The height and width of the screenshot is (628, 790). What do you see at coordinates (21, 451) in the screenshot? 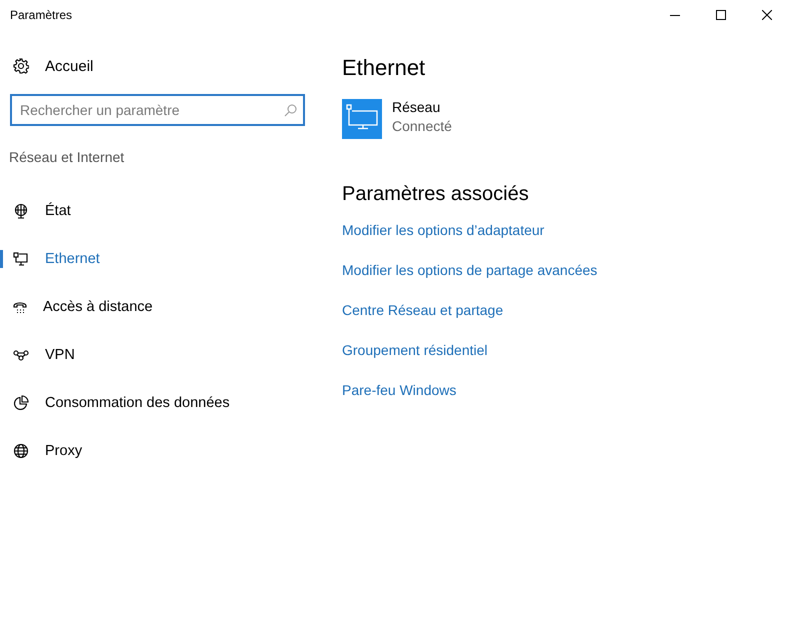
I see `globe-icon` at bounding box center [21, 451].